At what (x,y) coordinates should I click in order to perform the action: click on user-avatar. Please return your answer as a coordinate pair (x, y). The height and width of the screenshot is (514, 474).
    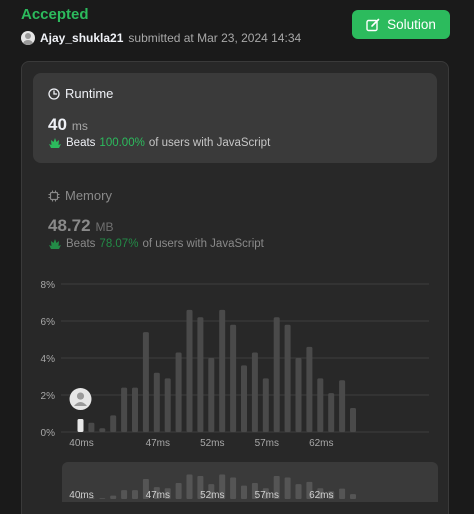
    Looking at the image, I should click on (28, 38).